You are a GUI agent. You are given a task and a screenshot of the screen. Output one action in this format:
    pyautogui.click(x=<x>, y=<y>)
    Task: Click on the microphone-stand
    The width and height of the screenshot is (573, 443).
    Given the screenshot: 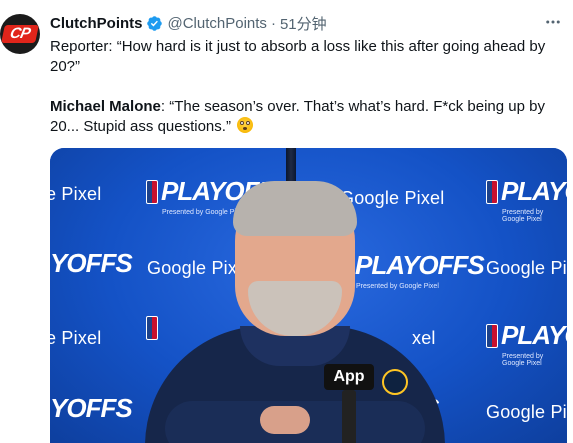 What is the action you would take?
    pyautogui.click(x=349, y=416)
    